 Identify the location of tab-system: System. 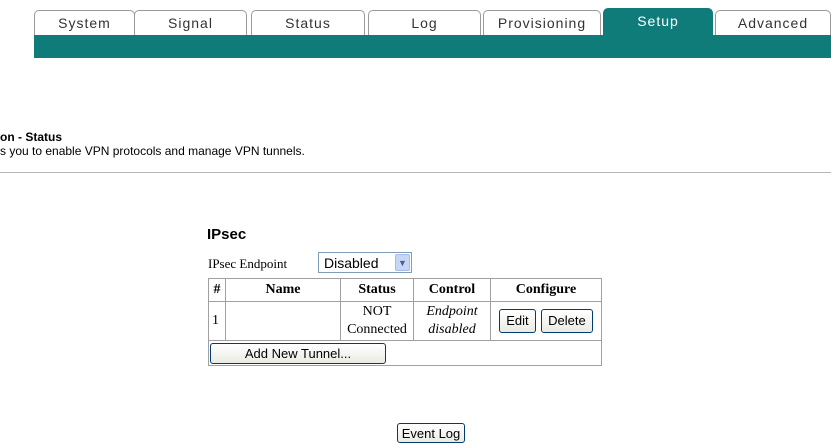
(84, 22).